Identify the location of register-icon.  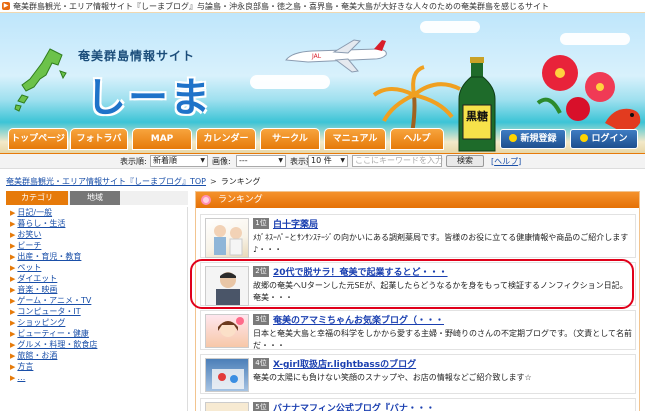
(513, 138).